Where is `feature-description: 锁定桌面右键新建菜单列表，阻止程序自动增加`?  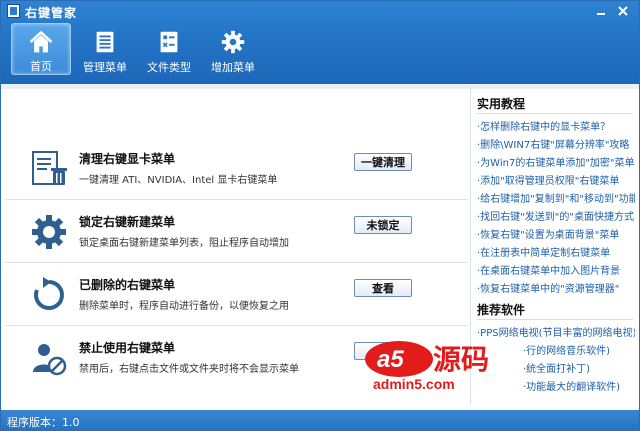
feature-description: 锁定桌面右键新建菜单列表，阻止程序自动增加 is located at coordinates (184, 243).